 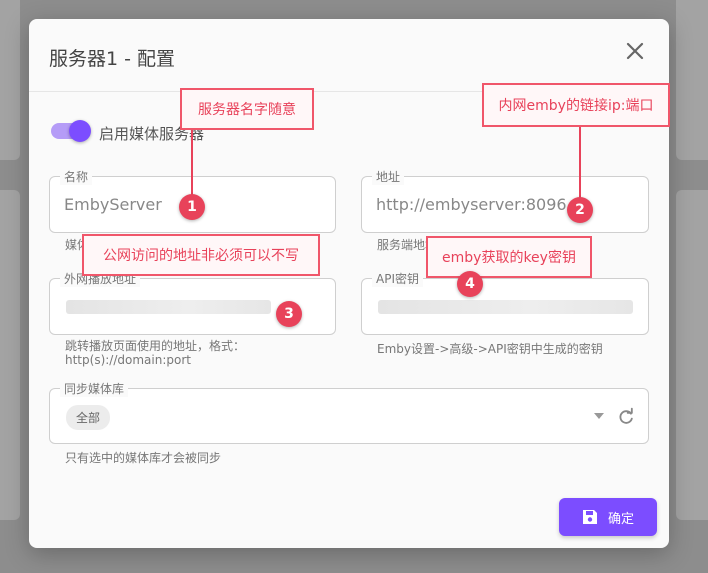 I want to click on annotation-marker-3: 3, so click(x=289, y=314).